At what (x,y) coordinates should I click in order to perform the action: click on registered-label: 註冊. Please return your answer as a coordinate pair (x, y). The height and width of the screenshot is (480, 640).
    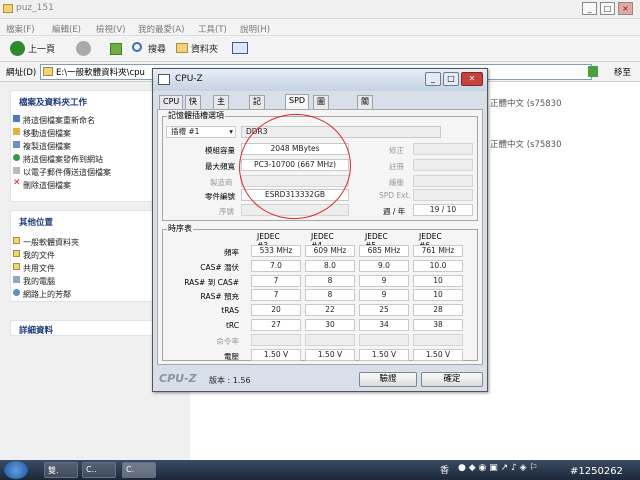
    Looking at the image, I should click on (396, 166).